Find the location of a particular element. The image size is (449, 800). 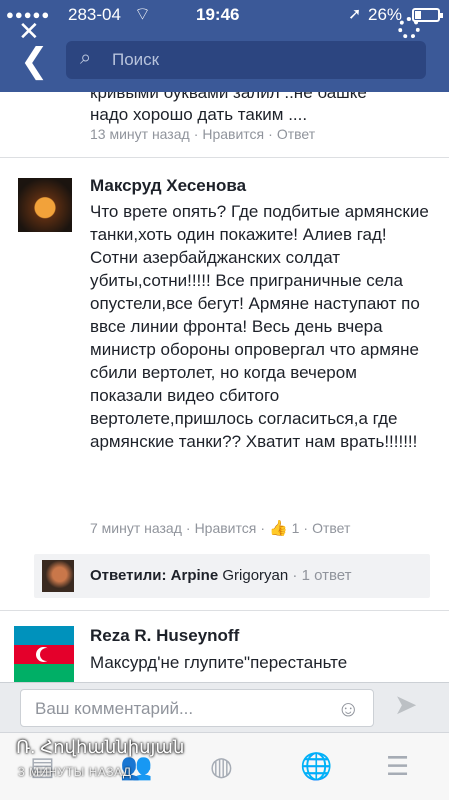

comment-time: 7 минут назад is located at coordinates (136, 528).